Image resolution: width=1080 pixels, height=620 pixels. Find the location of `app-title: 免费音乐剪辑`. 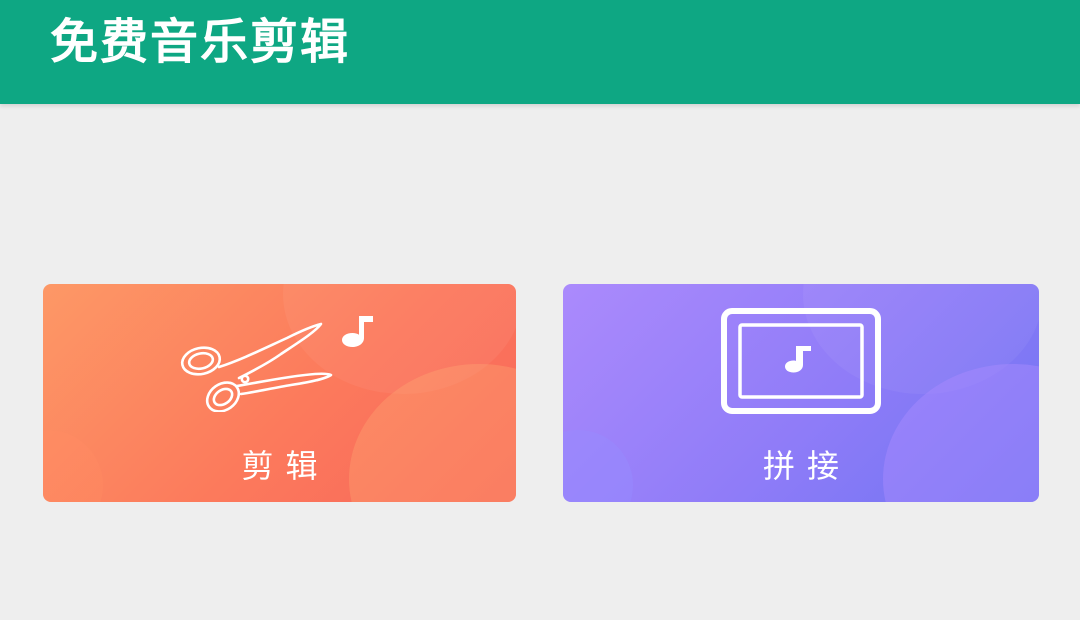

app-title: 免费音乐剪辑 is located at coordinates (200, 42).